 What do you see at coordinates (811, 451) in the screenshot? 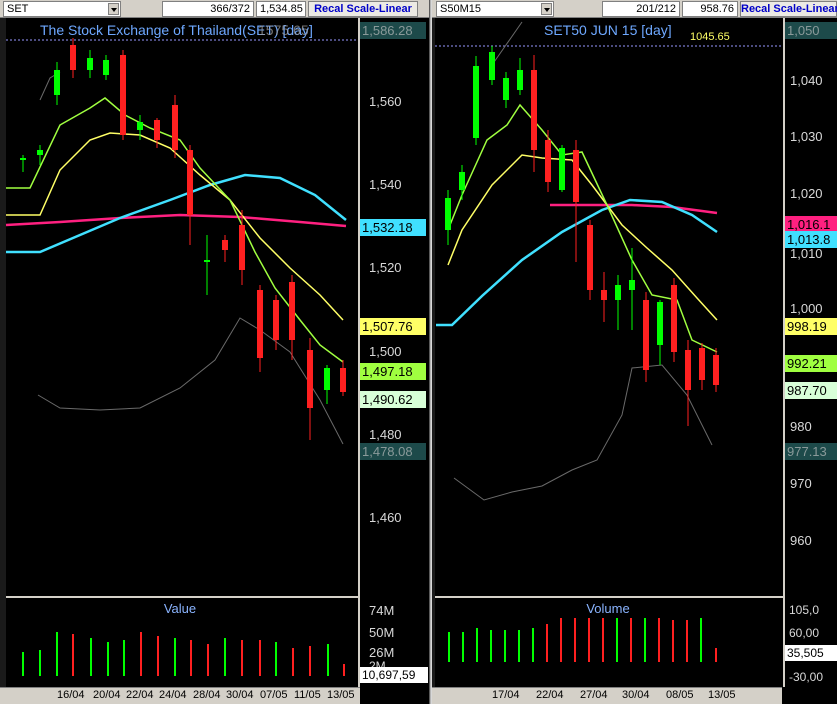
I see `bottom-price-tag-right: 977.13` at bounding box center [811, 451].